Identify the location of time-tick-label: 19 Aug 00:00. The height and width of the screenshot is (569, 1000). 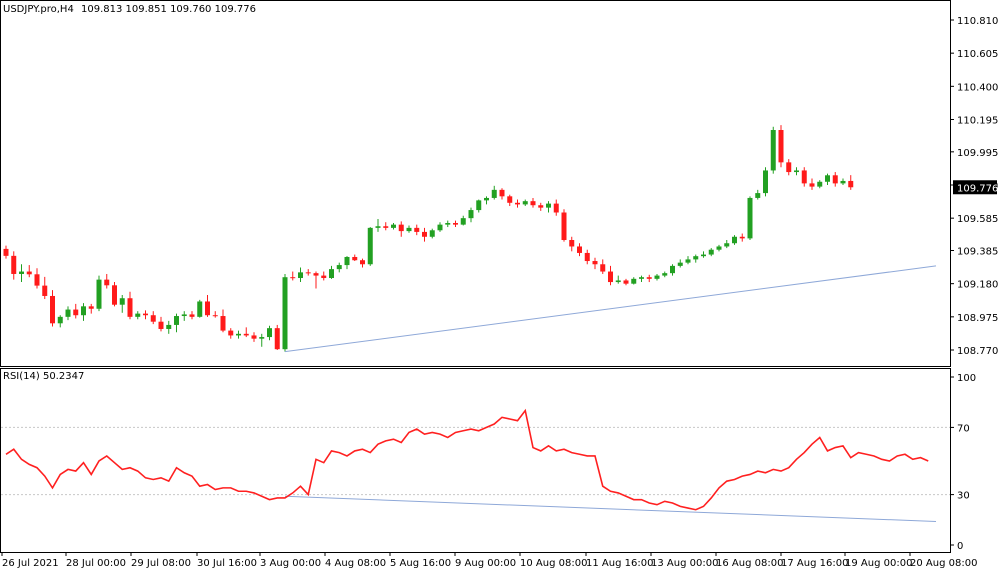
(878, 563).